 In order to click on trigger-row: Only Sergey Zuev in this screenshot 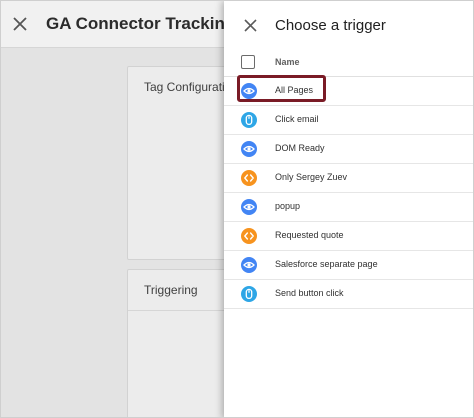, I will do `click(348, 178)`.